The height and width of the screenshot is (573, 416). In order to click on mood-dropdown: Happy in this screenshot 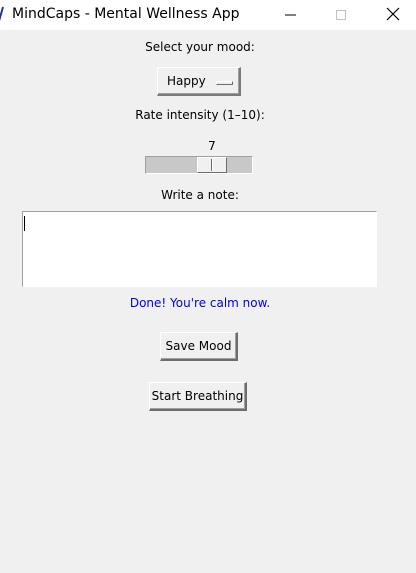, I will do `click(199, 81)`.